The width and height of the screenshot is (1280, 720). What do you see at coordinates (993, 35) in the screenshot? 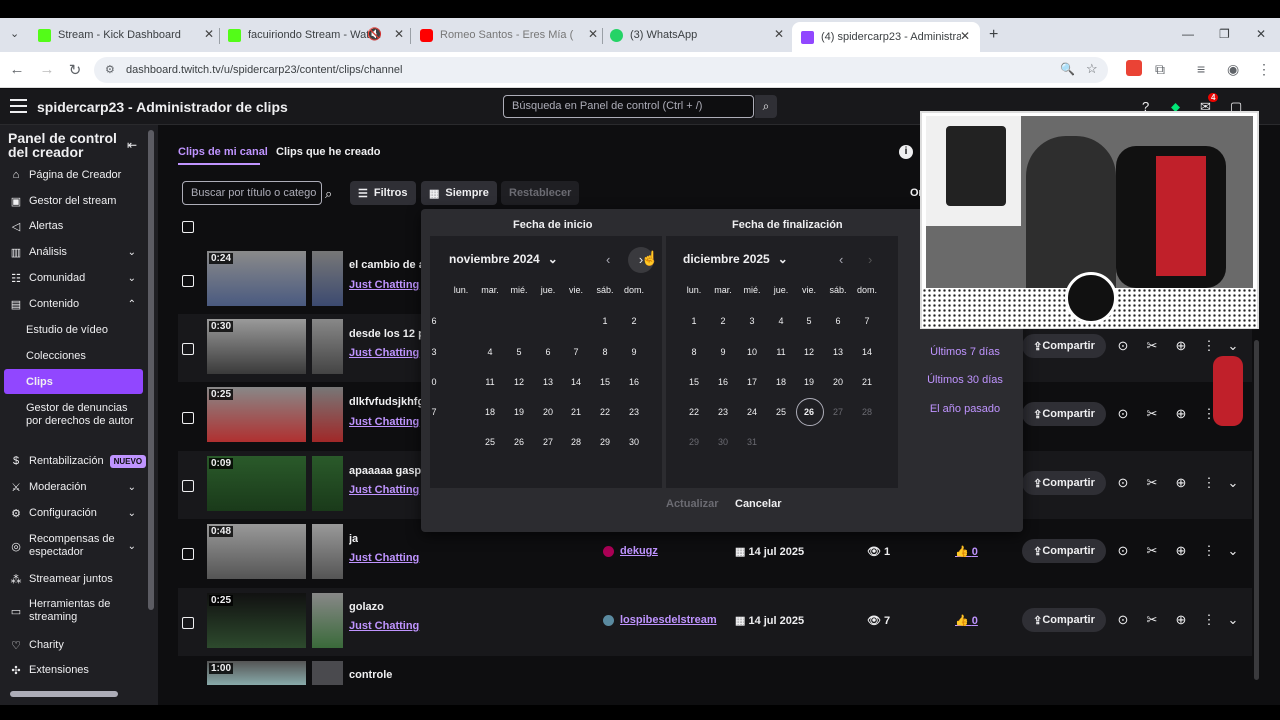
I see `new-tab-icon: +` at bounding box center [993, 35].